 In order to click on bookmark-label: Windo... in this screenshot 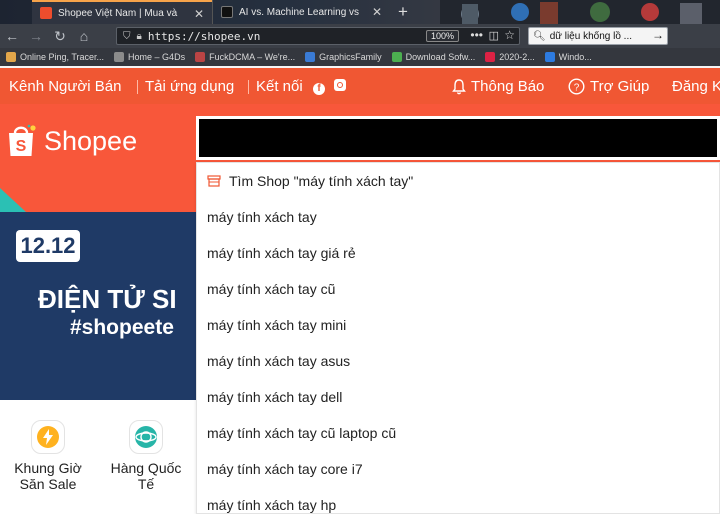, I will do `click(575, 57)`.